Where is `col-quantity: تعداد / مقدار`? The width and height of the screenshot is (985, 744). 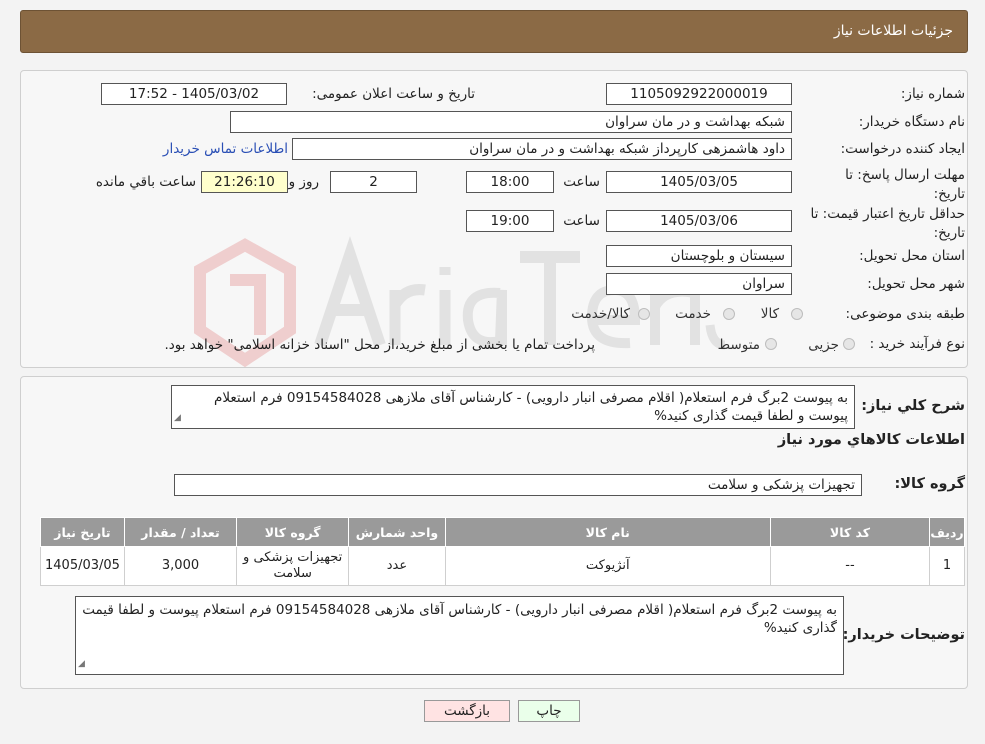
col-quantity: تعداد / مقدار is located at coordinates (180, 532).